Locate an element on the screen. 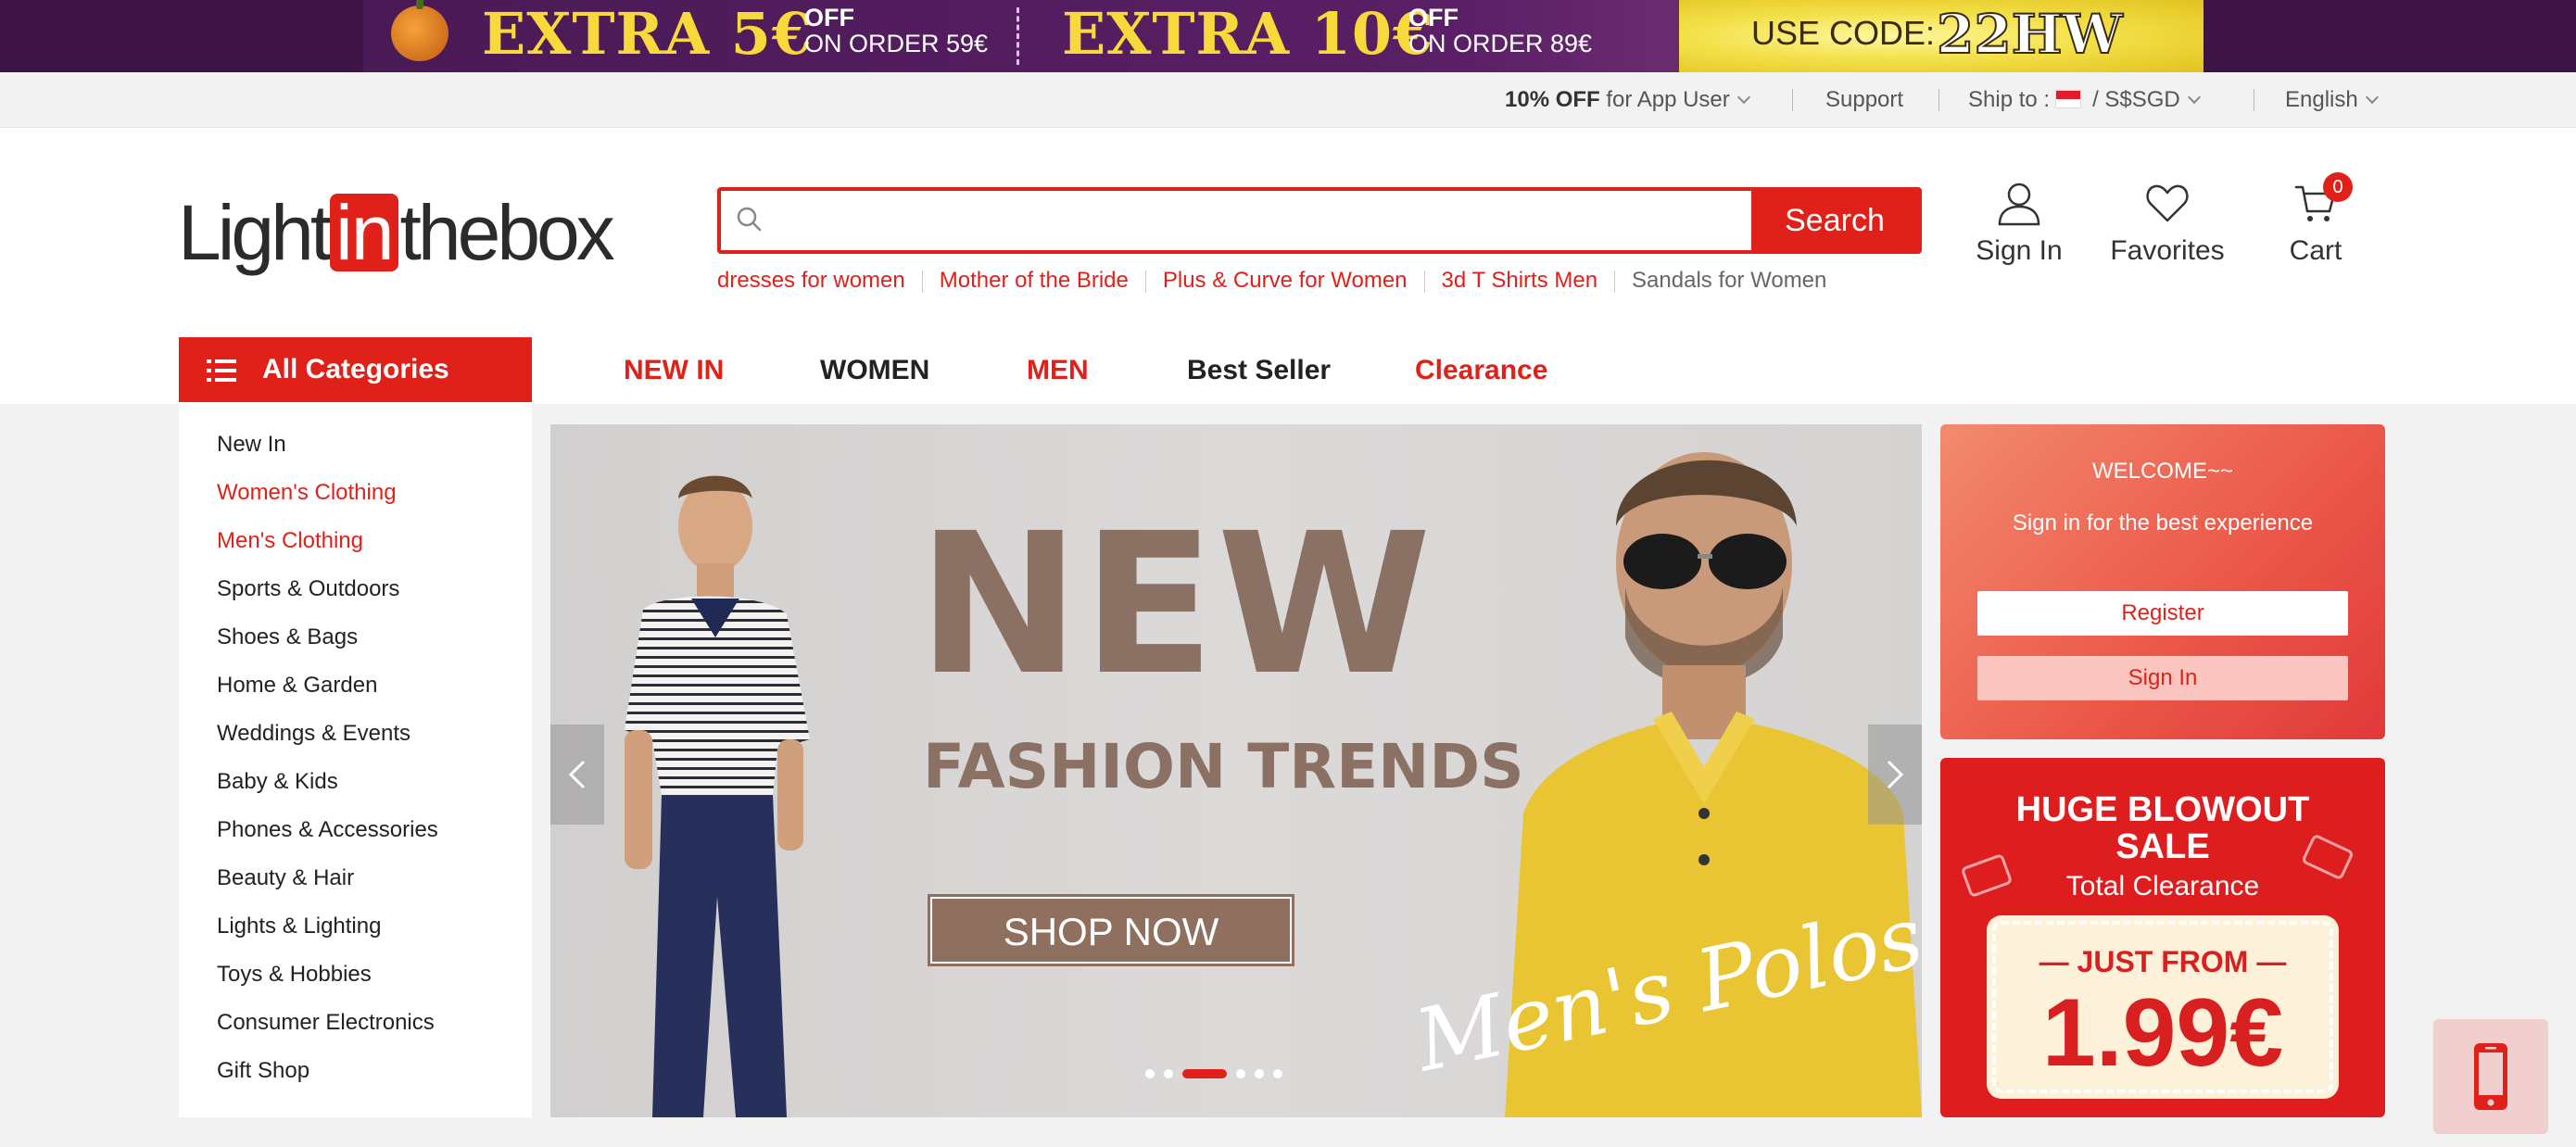  cart-label: Cart is located at coordinates (2315, 250).